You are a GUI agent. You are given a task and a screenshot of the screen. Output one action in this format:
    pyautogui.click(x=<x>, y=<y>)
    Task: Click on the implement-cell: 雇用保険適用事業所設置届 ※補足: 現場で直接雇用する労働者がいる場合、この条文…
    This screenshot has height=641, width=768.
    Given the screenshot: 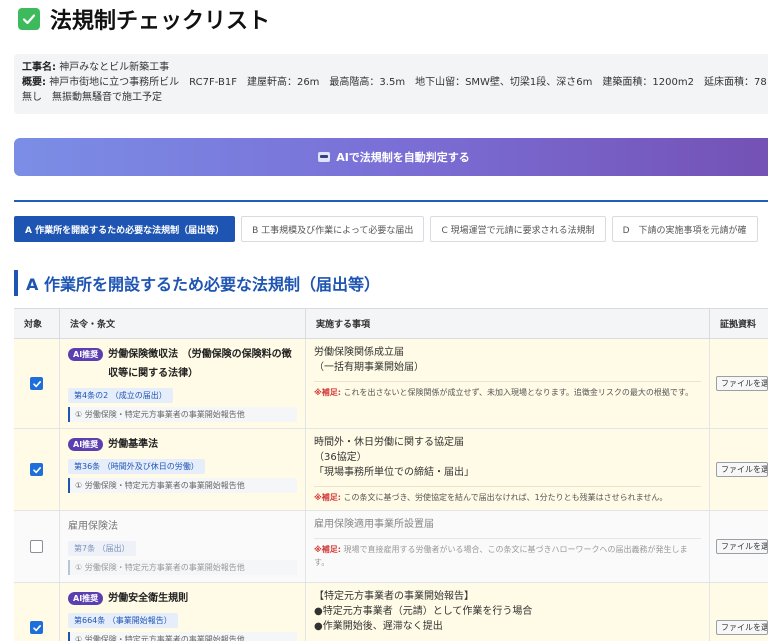 What is the action you would take?
    pyautogui.click(x=508, y=546)
    